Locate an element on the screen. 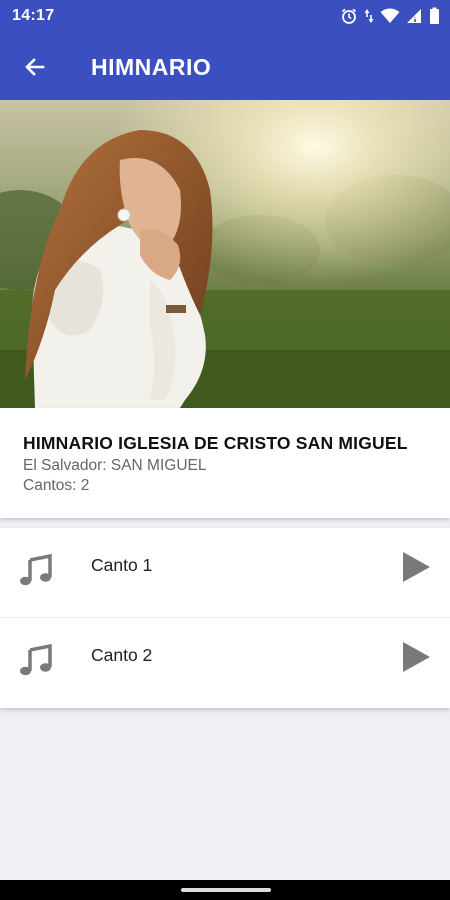 This screenshot has width=450, height=900. wifi-icon is located at coordinates (390, 15).